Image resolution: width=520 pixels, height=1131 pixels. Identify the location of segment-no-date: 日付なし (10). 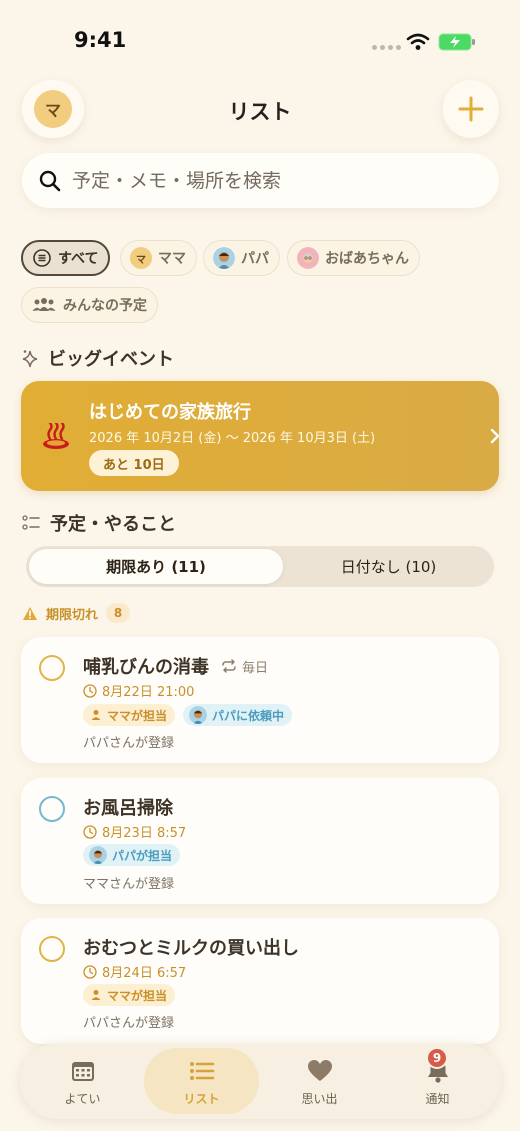
(388, 566).